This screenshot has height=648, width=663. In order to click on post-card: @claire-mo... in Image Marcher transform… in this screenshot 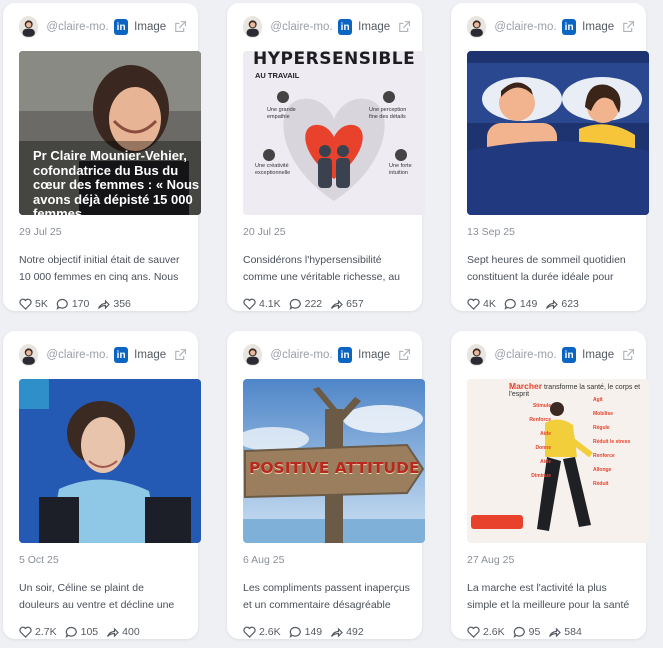, I will do `click(550, 485)`.